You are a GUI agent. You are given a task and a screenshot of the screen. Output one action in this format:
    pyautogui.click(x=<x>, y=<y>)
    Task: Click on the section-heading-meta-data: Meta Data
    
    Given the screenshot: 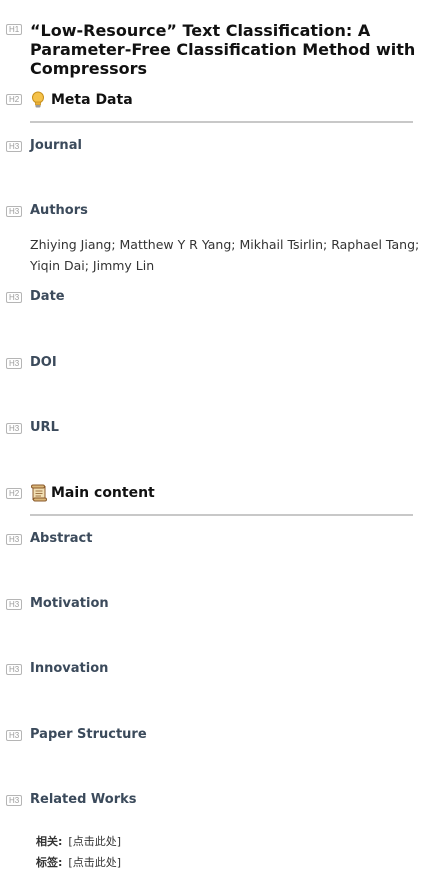 What is the action you would take?
    pyautogui.click(x=81, y=100)
    